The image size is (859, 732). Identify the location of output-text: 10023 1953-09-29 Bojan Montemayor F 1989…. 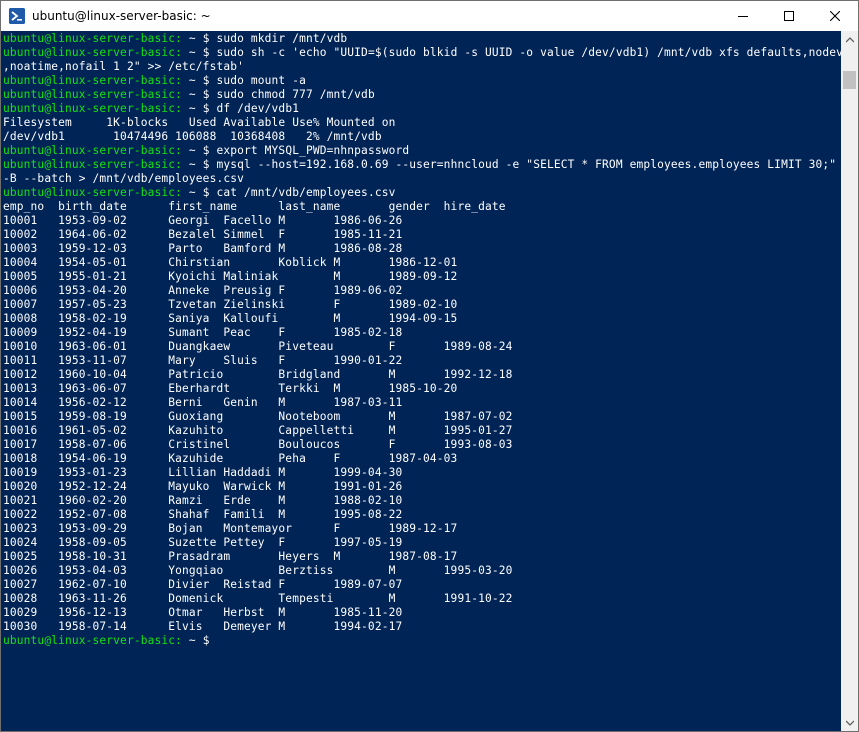
(230, 528).